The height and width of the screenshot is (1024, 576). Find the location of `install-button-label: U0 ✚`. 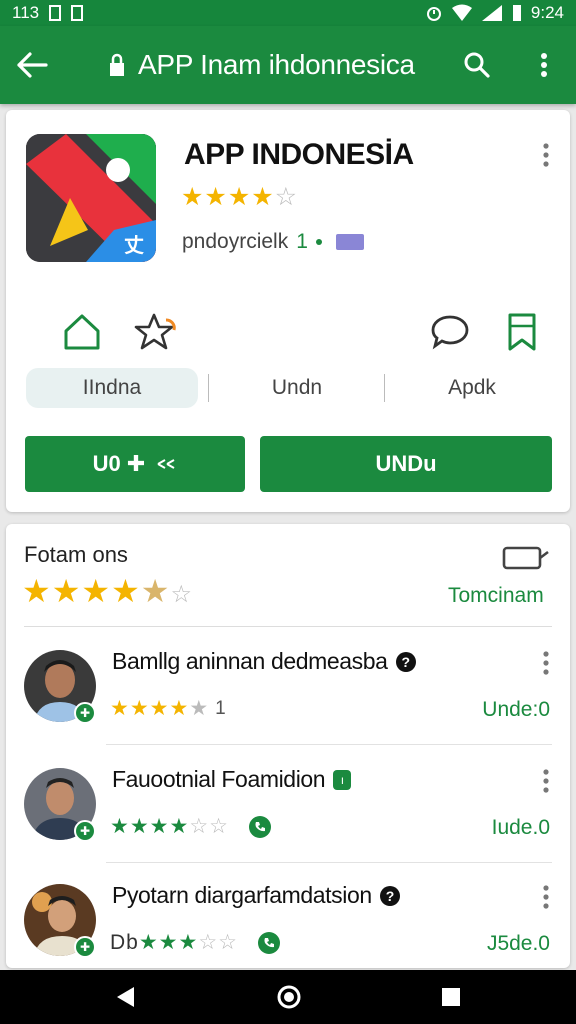

install-button-label: U0 ✚ is located at coordinates (119, 463).